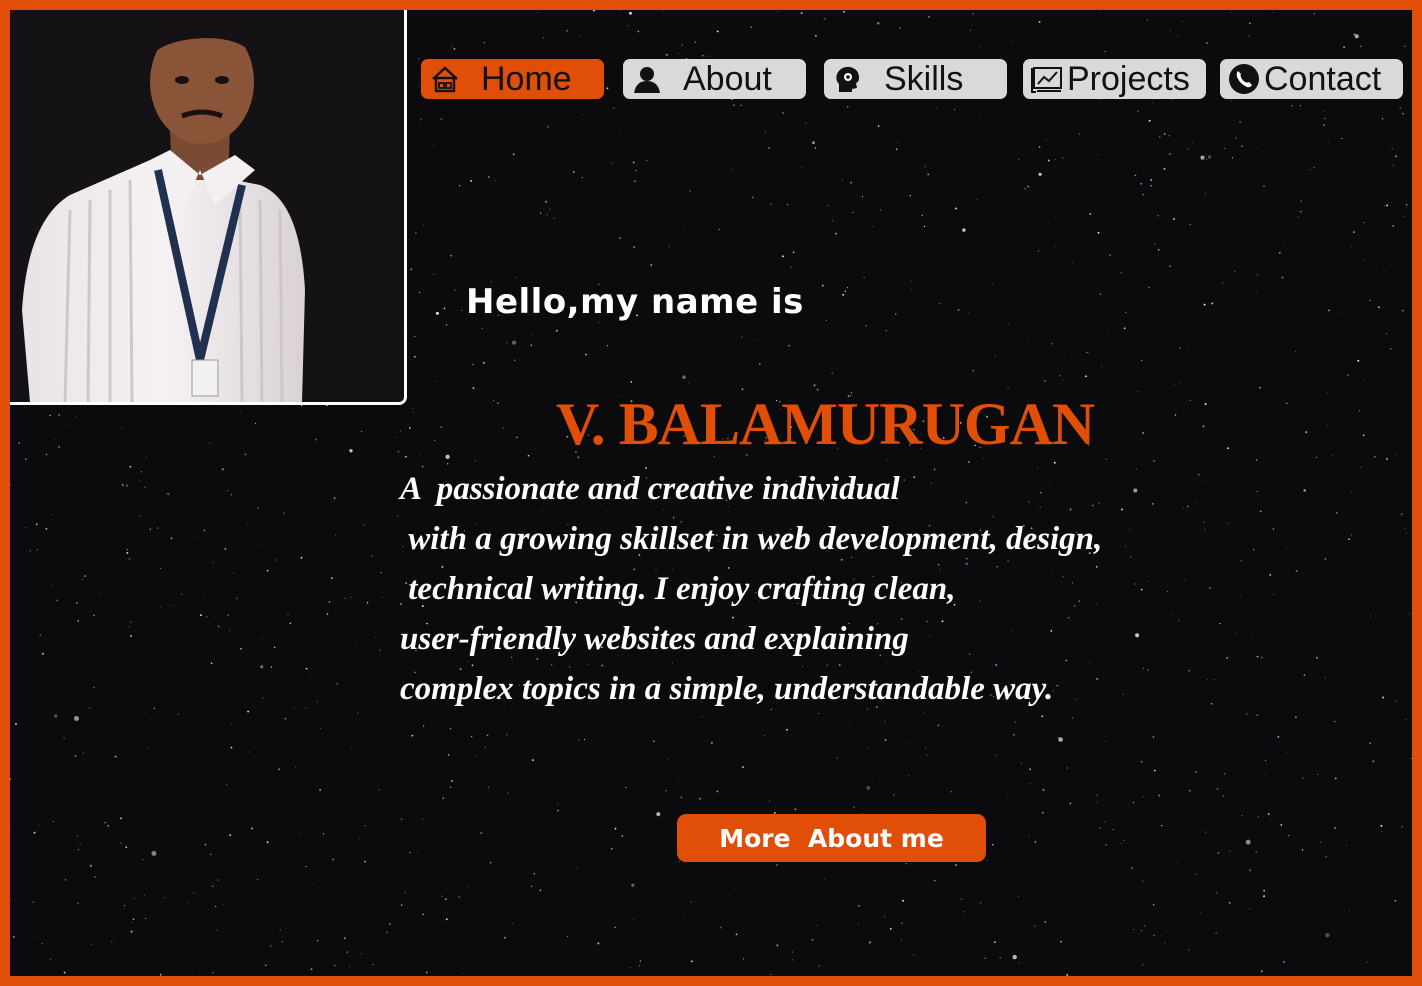 This screenshot has height=986, width=1422. Describe the element at coordinates (650, 489) in the screenshot. I see `bio-line: A passionate and creative individual` at that location.